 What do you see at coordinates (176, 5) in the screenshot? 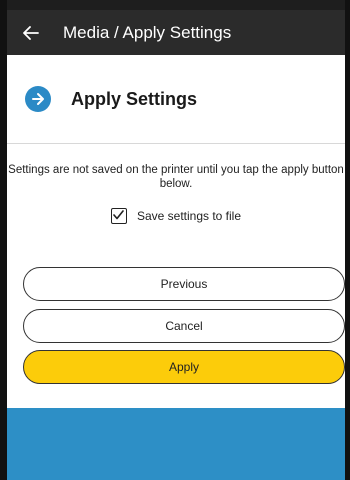
I see `status-strip` at bounding box center [176, 5].